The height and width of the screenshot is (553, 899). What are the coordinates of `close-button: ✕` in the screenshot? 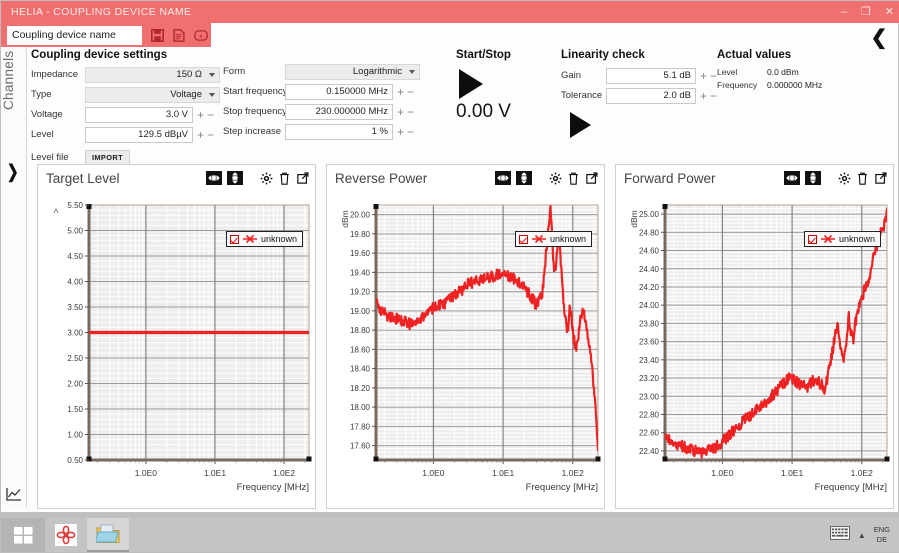 It's located at (889, 12).